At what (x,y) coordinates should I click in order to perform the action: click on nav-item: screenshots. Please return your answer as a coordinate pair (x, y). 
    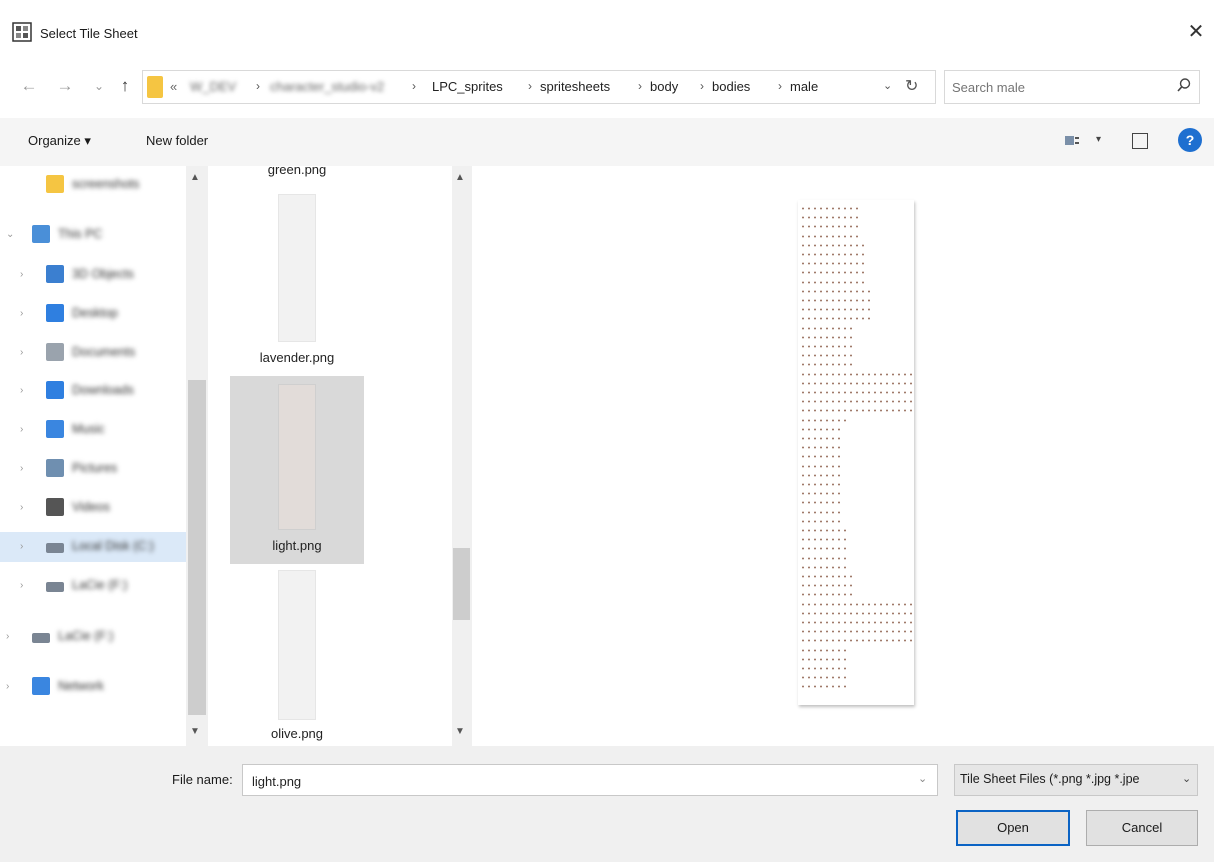
    Looking at the image, I should click on (94, 185).